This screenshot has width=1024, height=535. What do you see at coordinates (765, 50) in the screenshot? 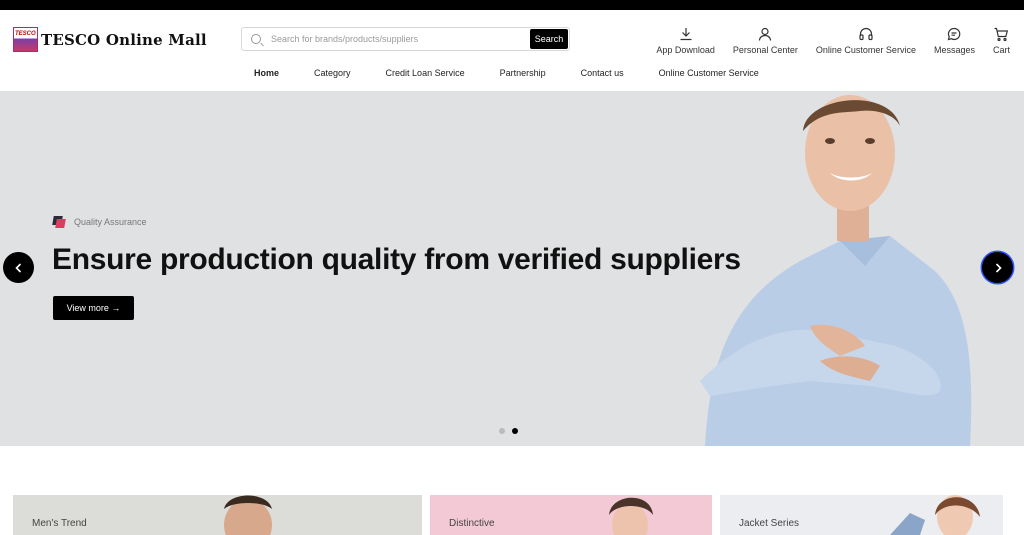
I see `personal-center-label: Personal Center` at bounding box center [765, 50].